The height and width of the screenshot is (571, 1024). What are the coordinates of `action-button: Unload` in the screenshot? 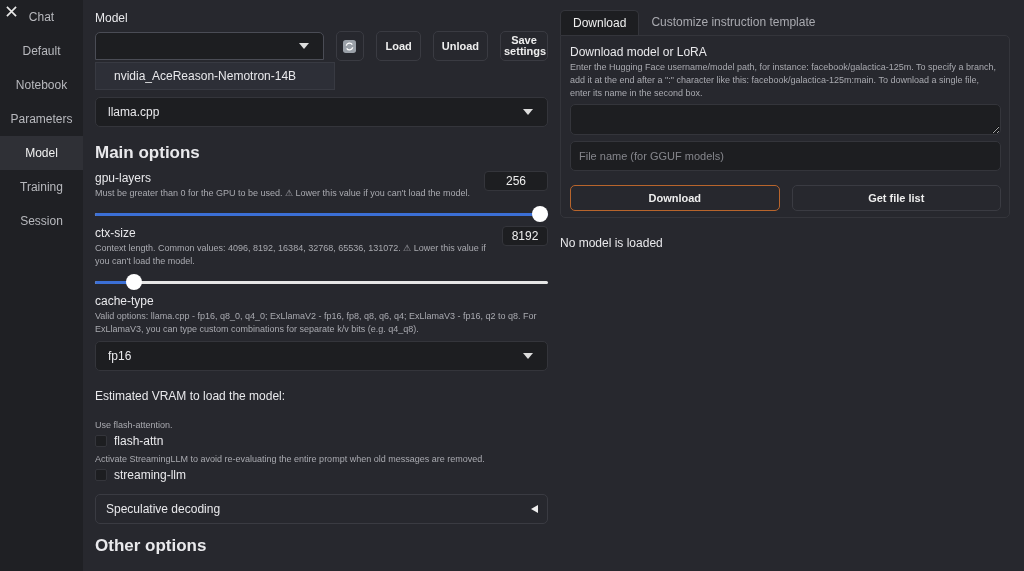 It's located at (460, 46).